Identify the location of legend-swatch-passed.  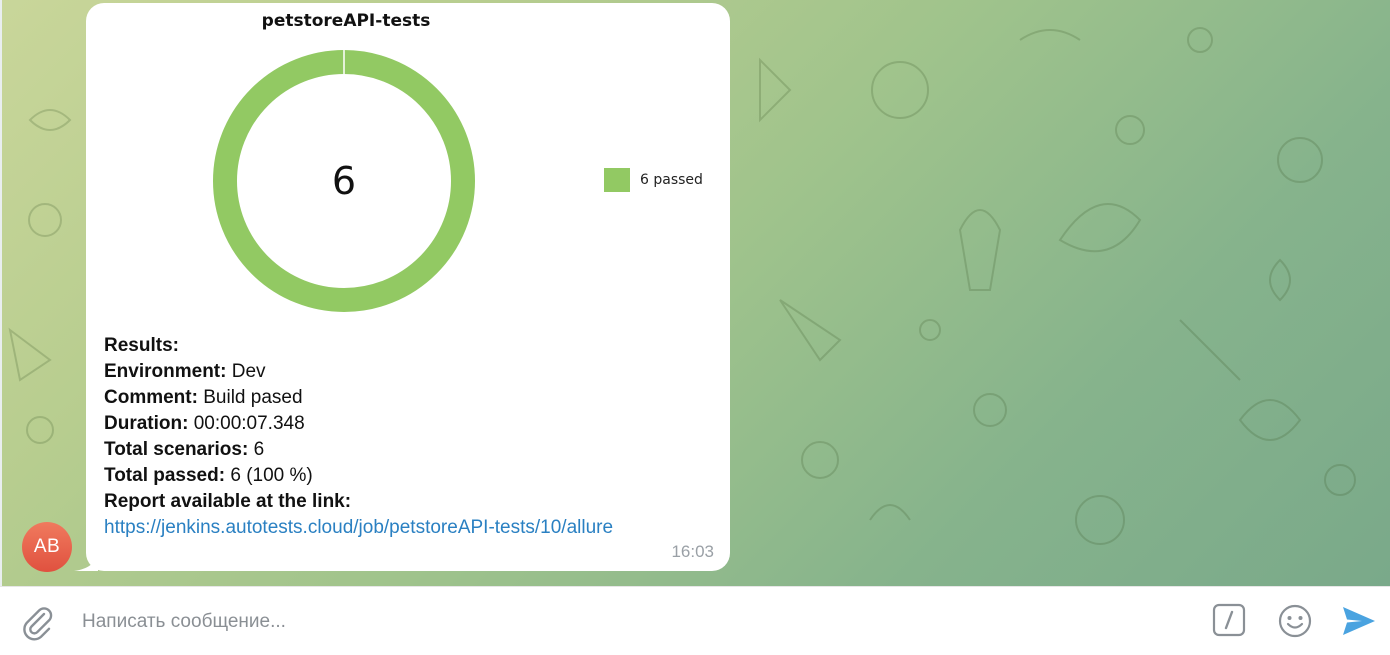
(617, 180).